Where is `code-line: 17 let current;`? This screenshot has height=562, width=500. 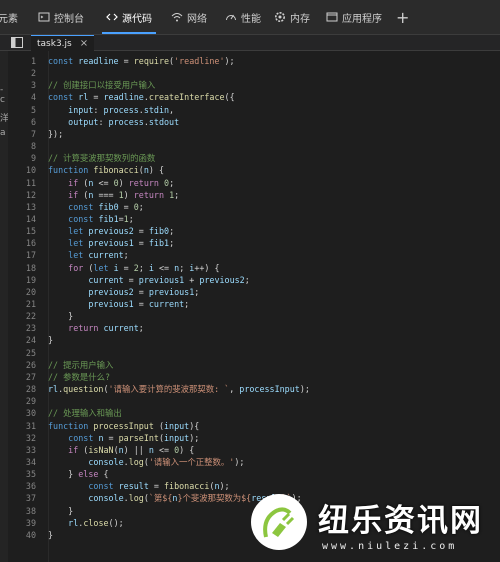
code-line: 17 let current; is located at coordinates (254, 255).